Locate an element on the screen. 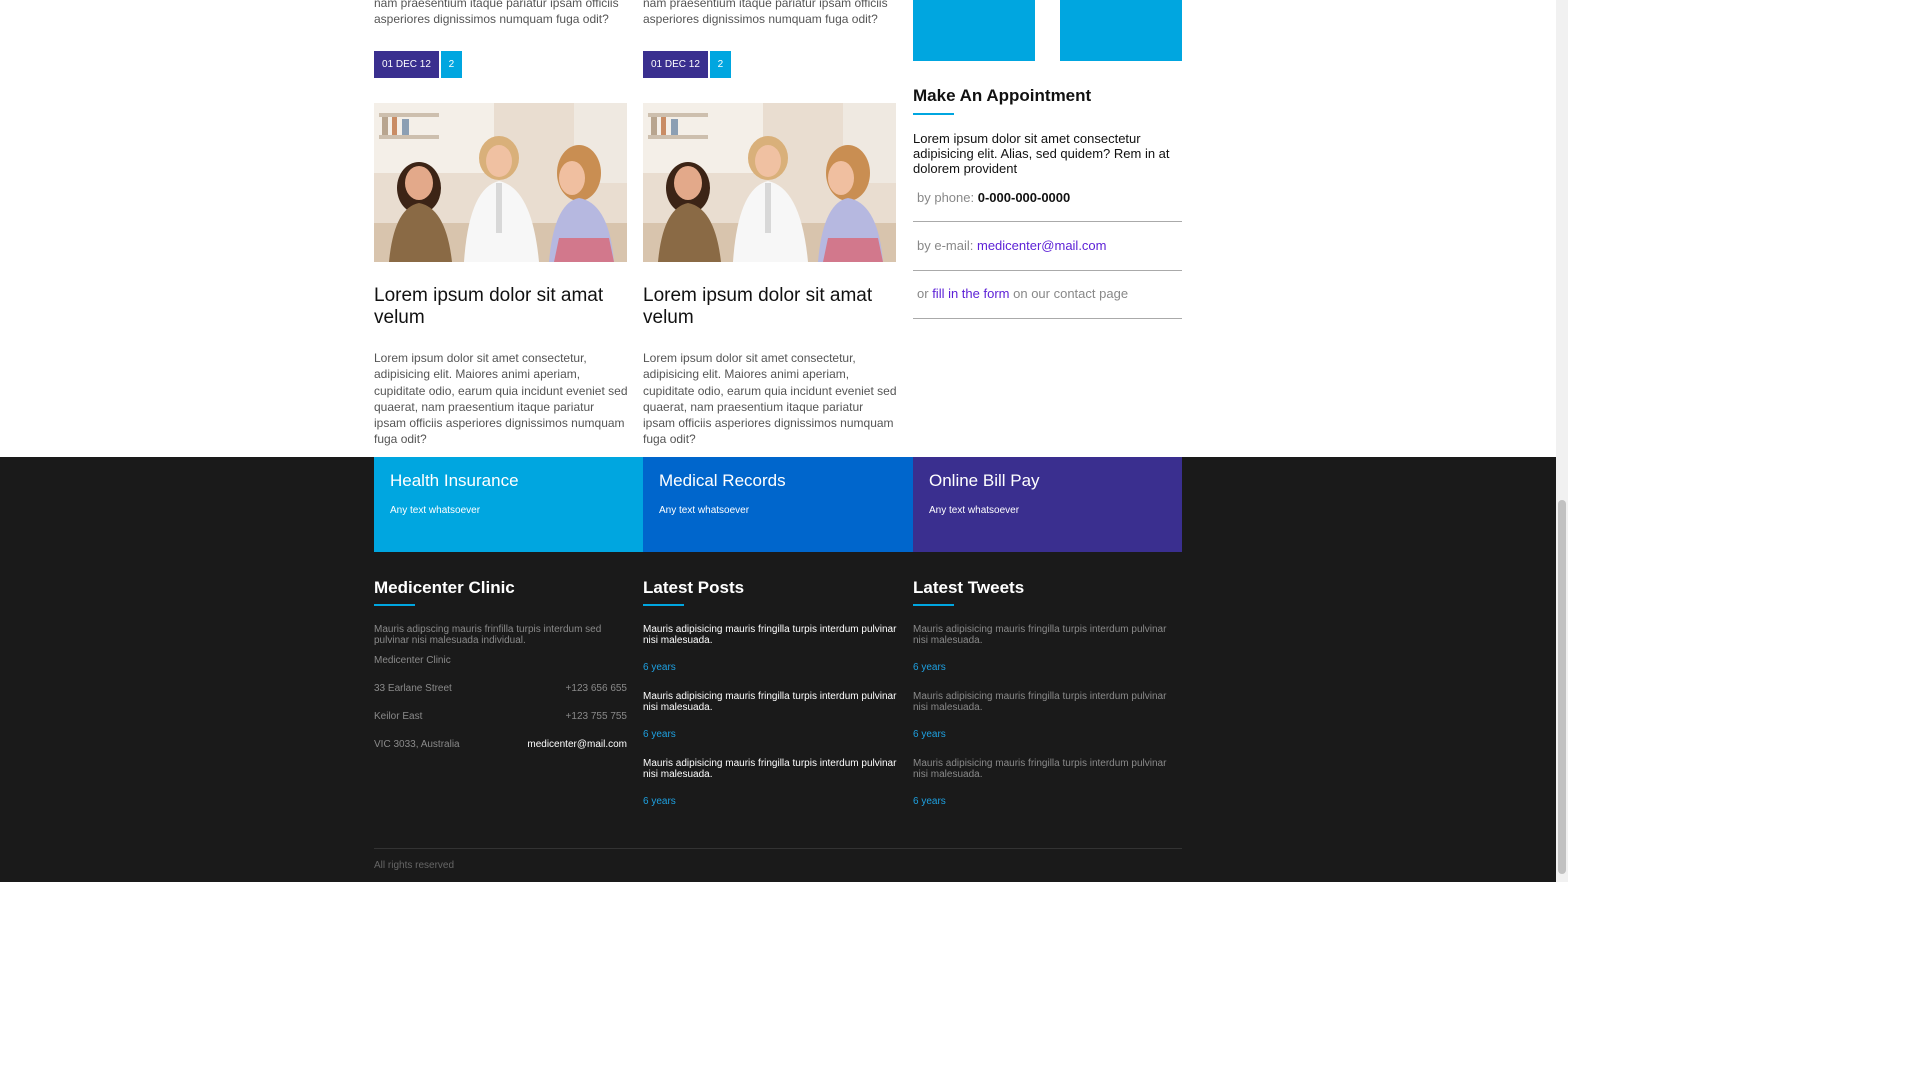  contact-phone-row: by phone: 0-000-000-0000 is located at coordinates (1047, 206).